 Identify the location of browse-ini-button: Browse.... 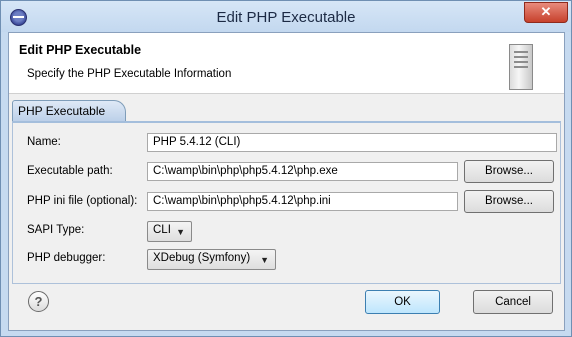
(509, 201).